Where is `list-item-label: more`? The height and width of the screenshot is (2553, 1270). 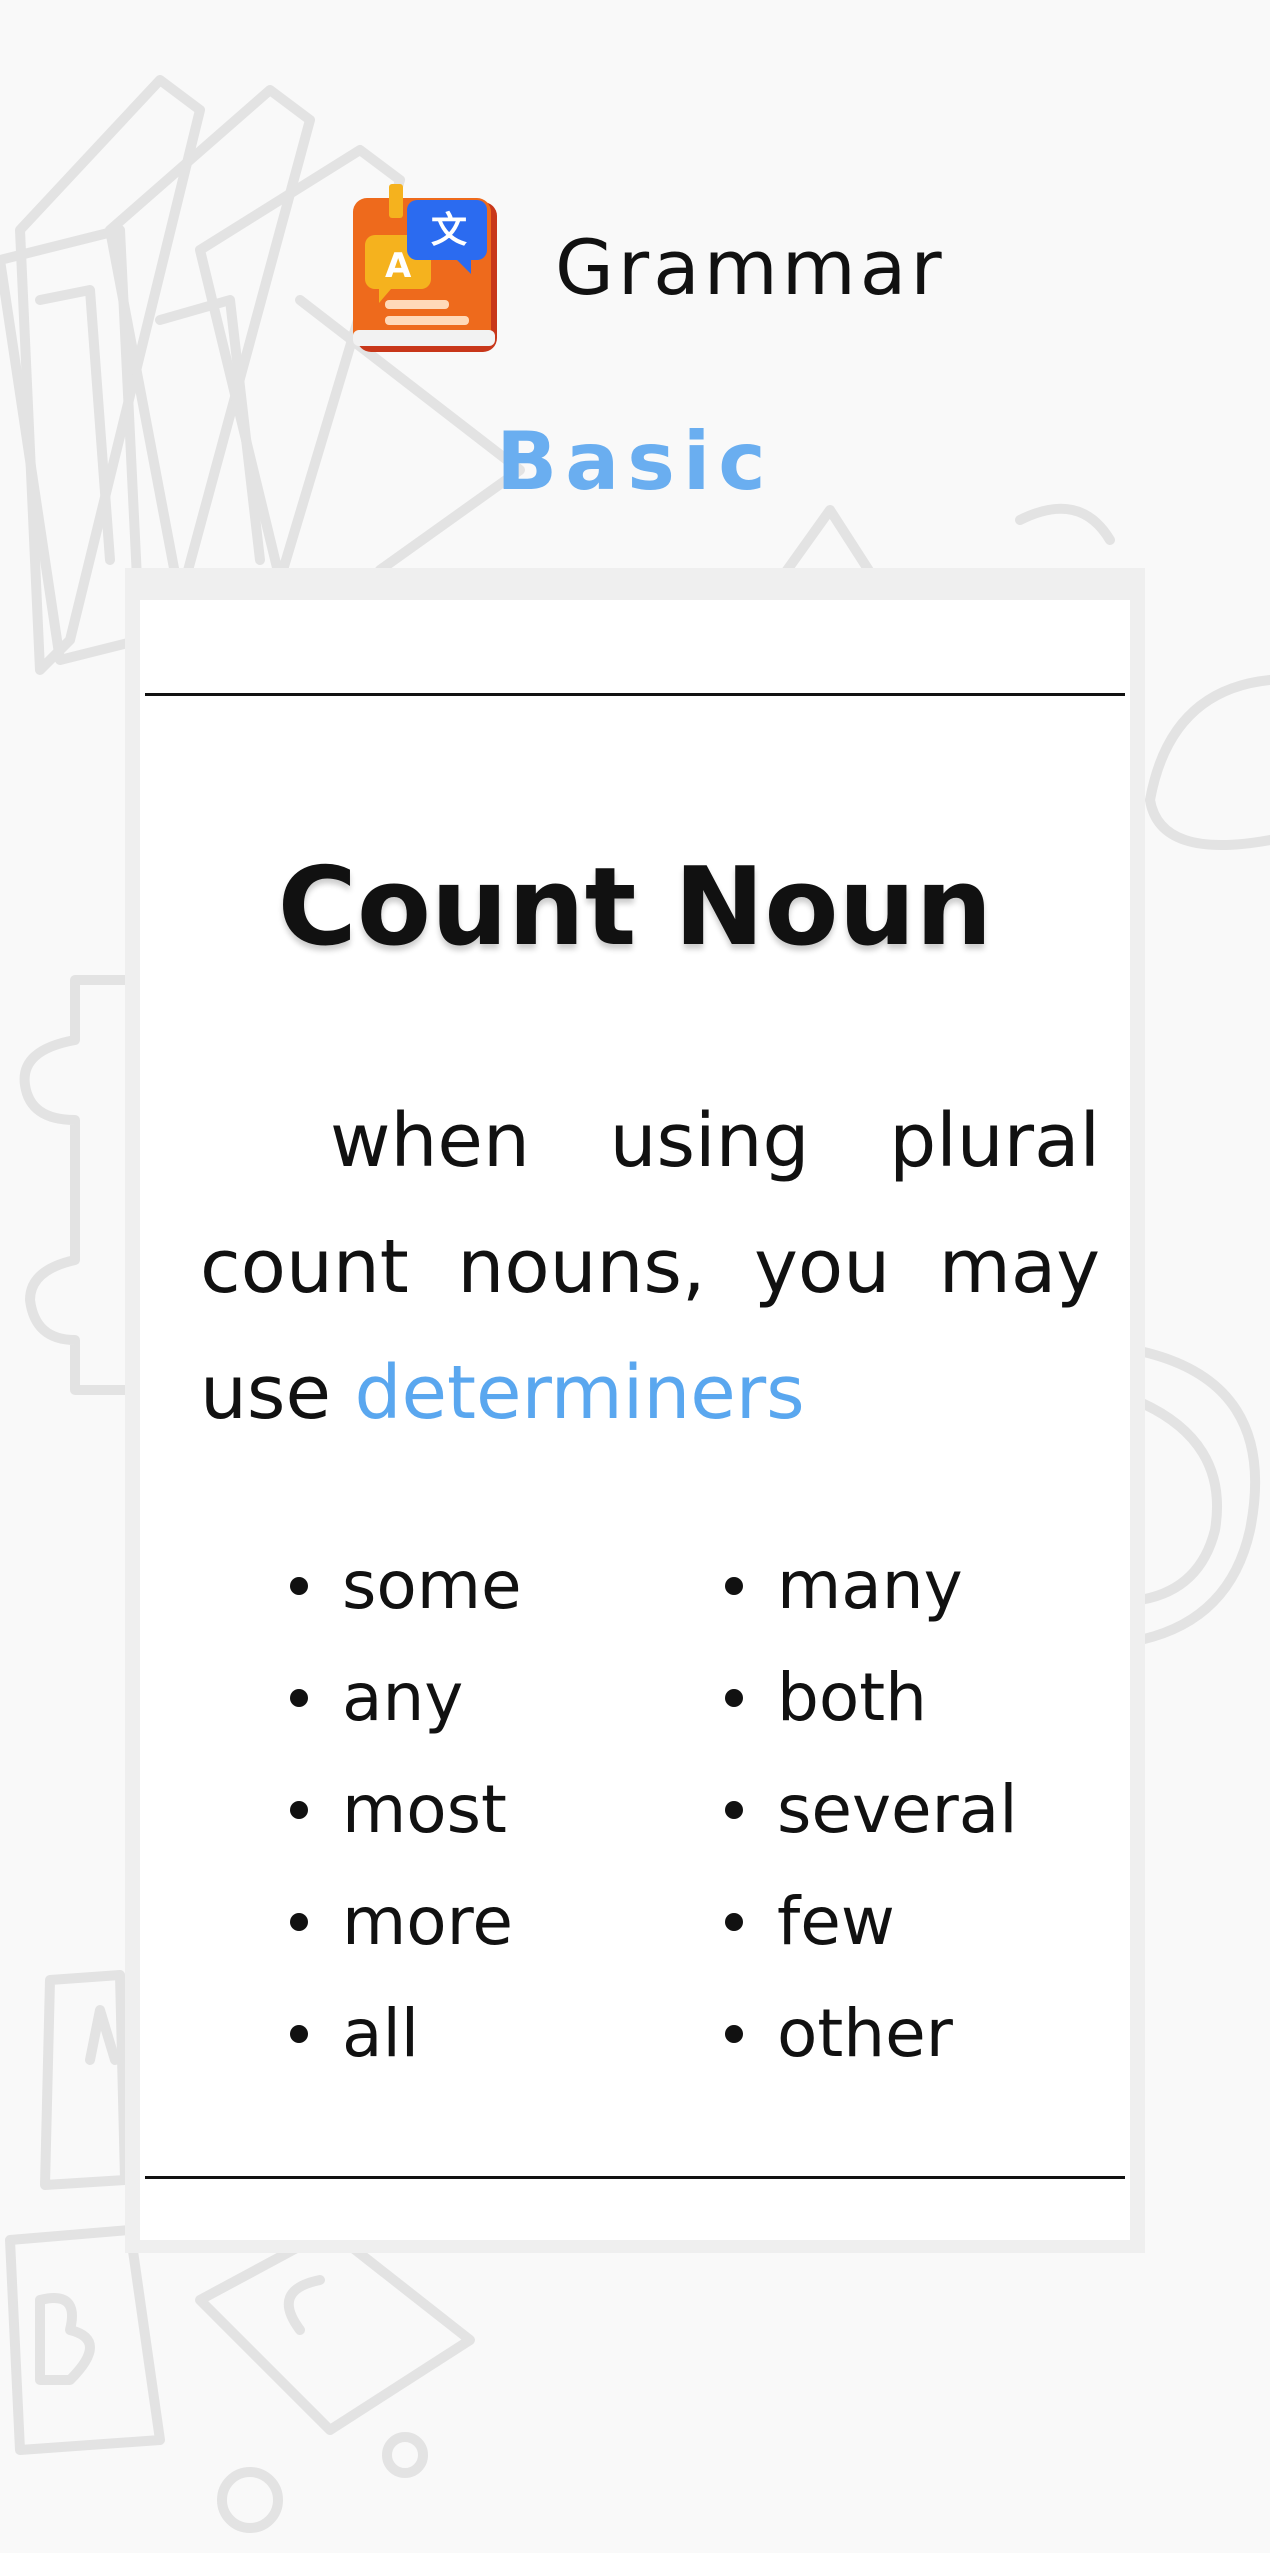
list-item-label: more is located at coordinates (427, 1921).